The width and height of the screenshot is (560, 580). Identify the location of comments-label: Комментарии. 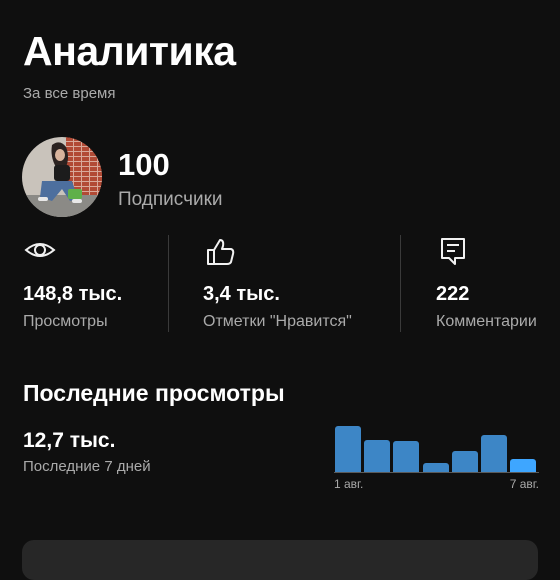
(486, 321).